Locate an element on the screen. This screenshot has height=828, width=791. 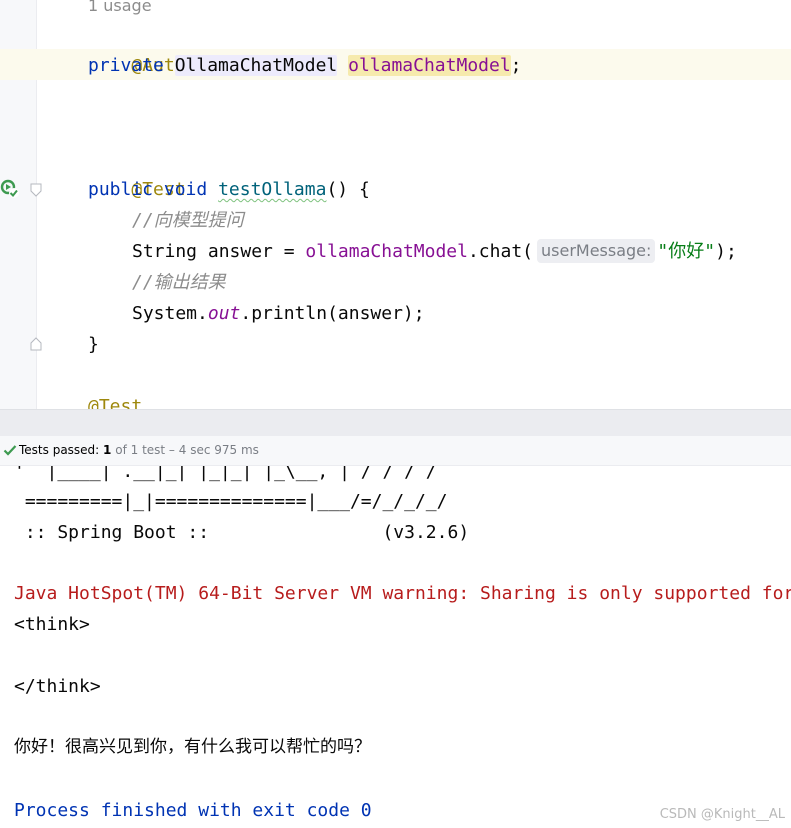
spring-boot-version-line: :: Spring Boot :: (v3.2.6) is located at coordinates (242, 532).